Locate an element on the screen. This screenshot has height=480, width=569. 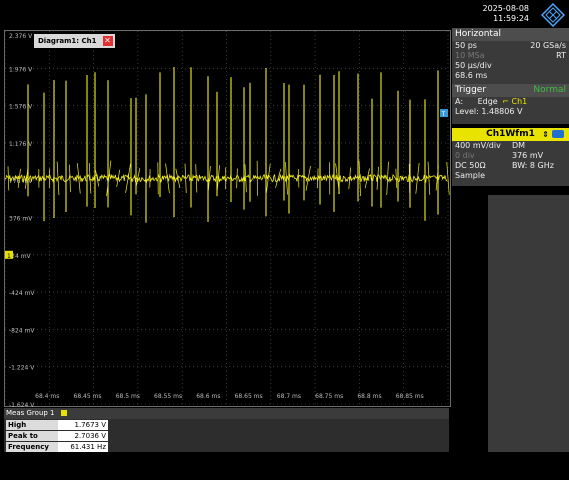
y-tick-label: 376 mV is located at coordinates (21, 219).